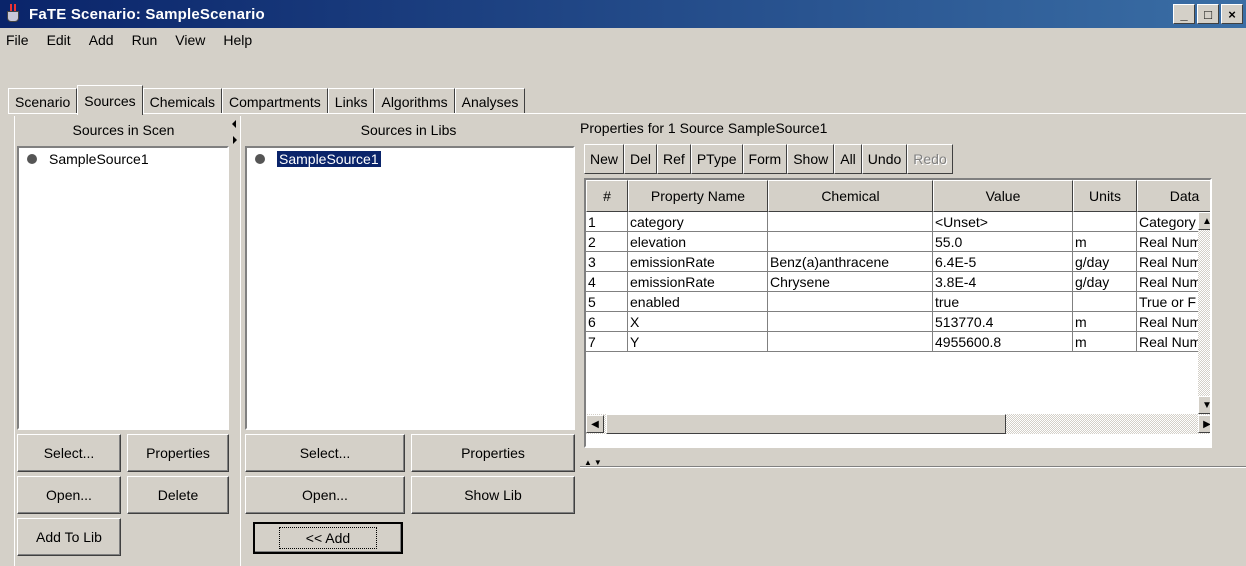  I want to click on maximize-button: □, so click(1208, 14).